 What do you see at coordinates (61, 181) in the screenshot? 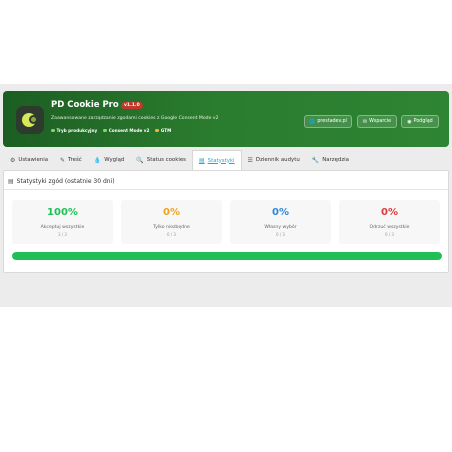
I see `statistics-title: ▤ Statystyki zgód (ostatnie 30 dni)` at bounding box center [61, 181].